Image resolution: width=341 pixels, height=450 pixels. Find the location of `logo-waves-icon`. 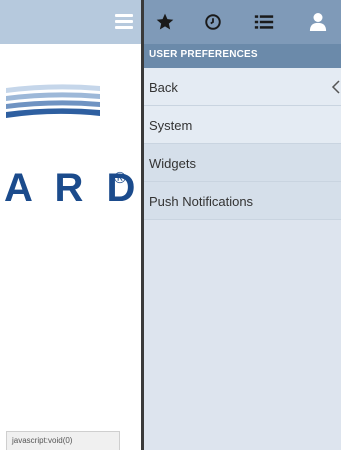

logo-waves-icon is located at coordinates (53, 101).